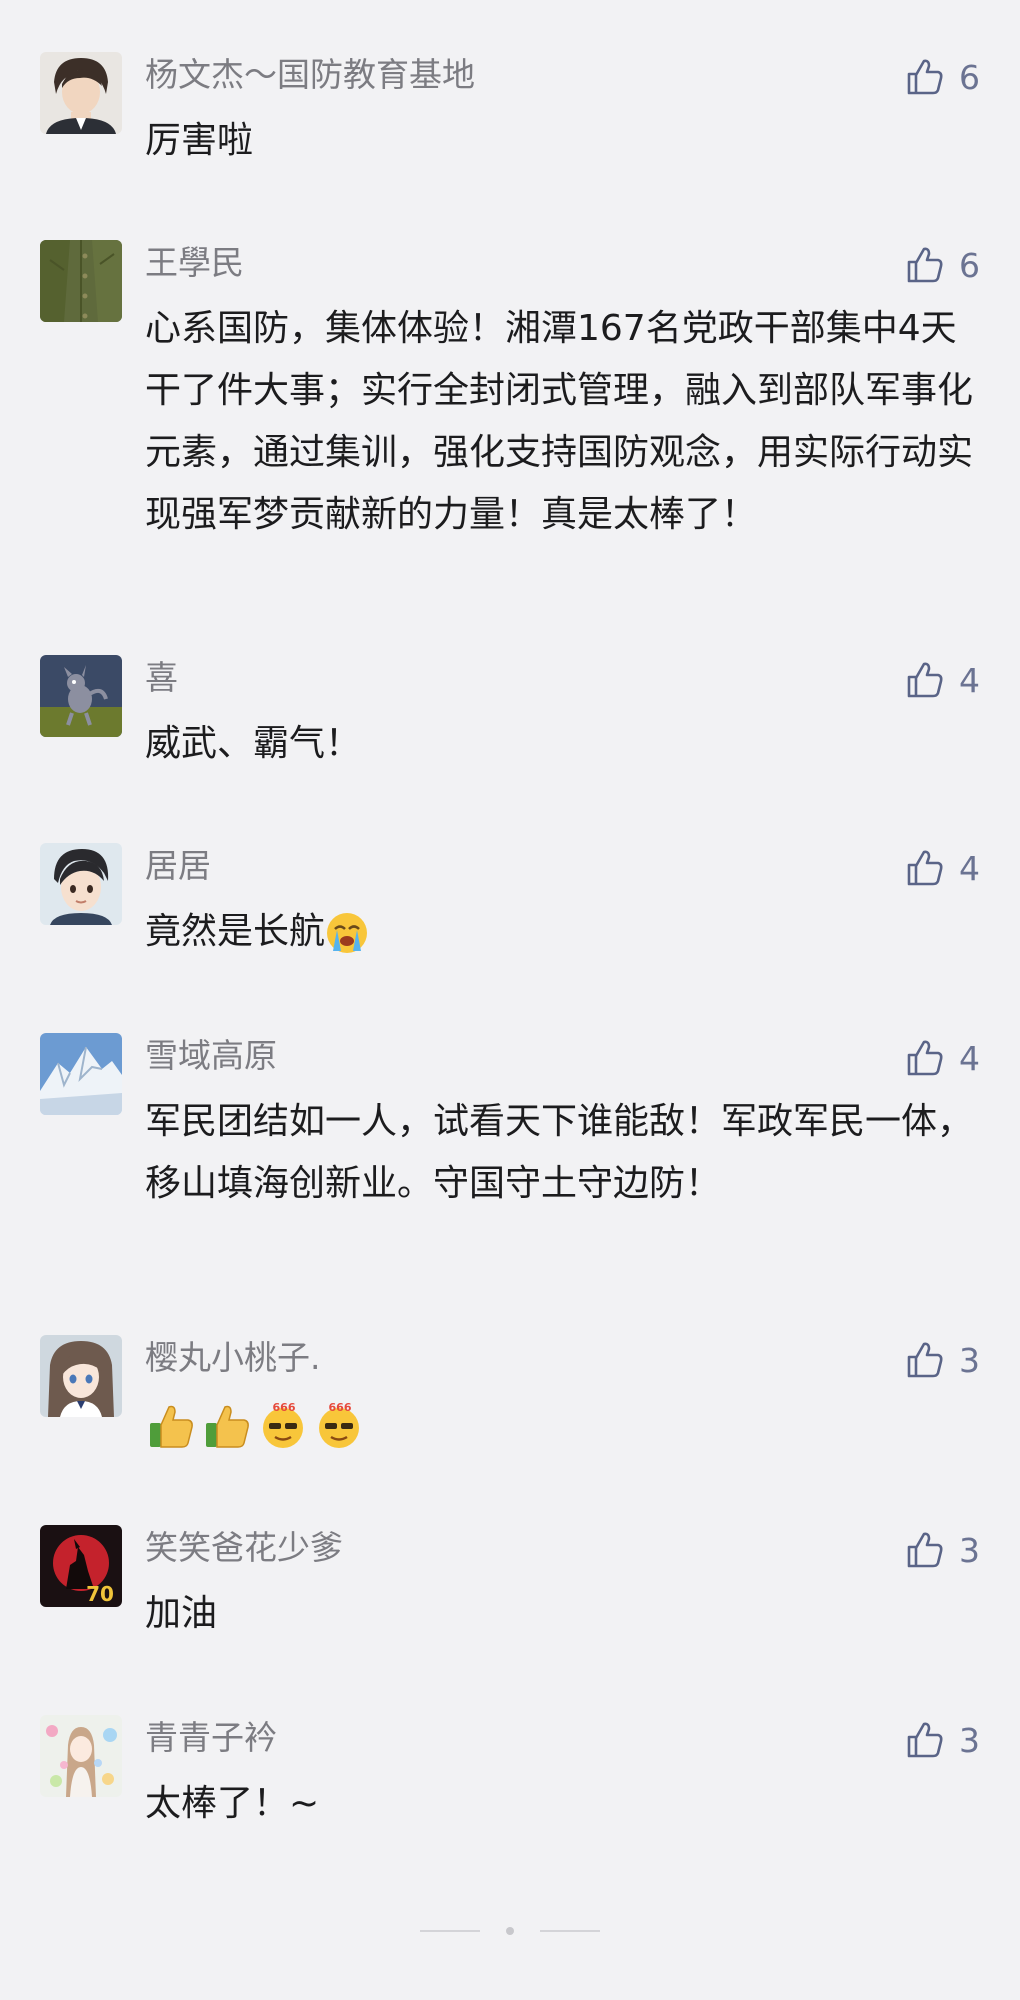  Describe the element at coordinates (560, 1424) in the screenshot. I see `comment-text: 666 666` at that location.